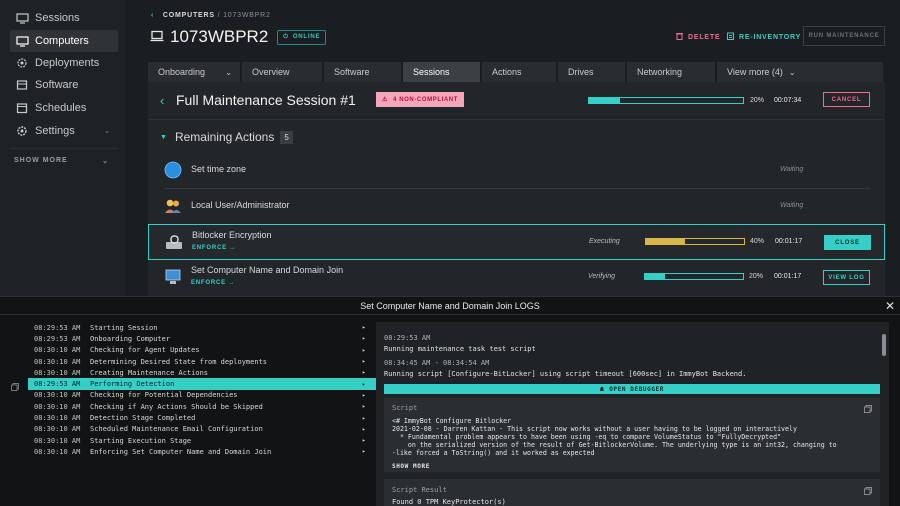 This screenshot has width=900, height=506. What do you see at coordinates (173, 170) in the screenshot?
I see `globe-icon` at bounding box center [173, 170].